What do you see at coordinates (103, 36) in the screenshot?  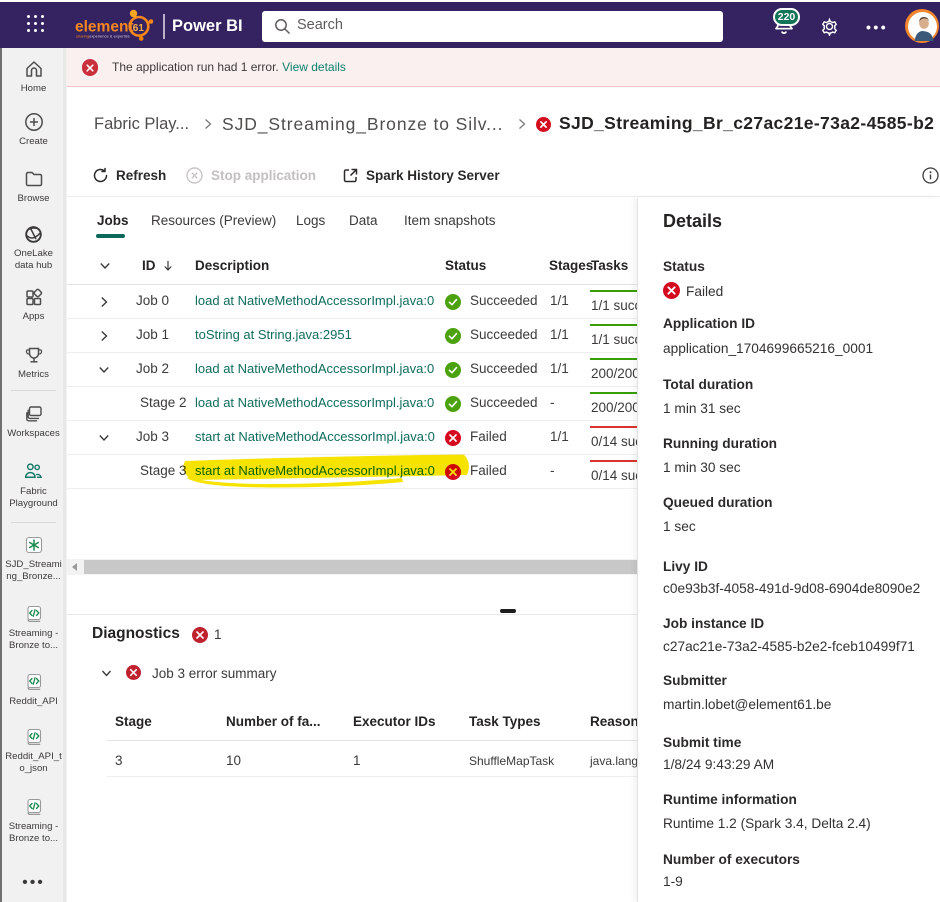 I see `svg-text: sharingexperience & expertise` at bounding box center [103, 36].